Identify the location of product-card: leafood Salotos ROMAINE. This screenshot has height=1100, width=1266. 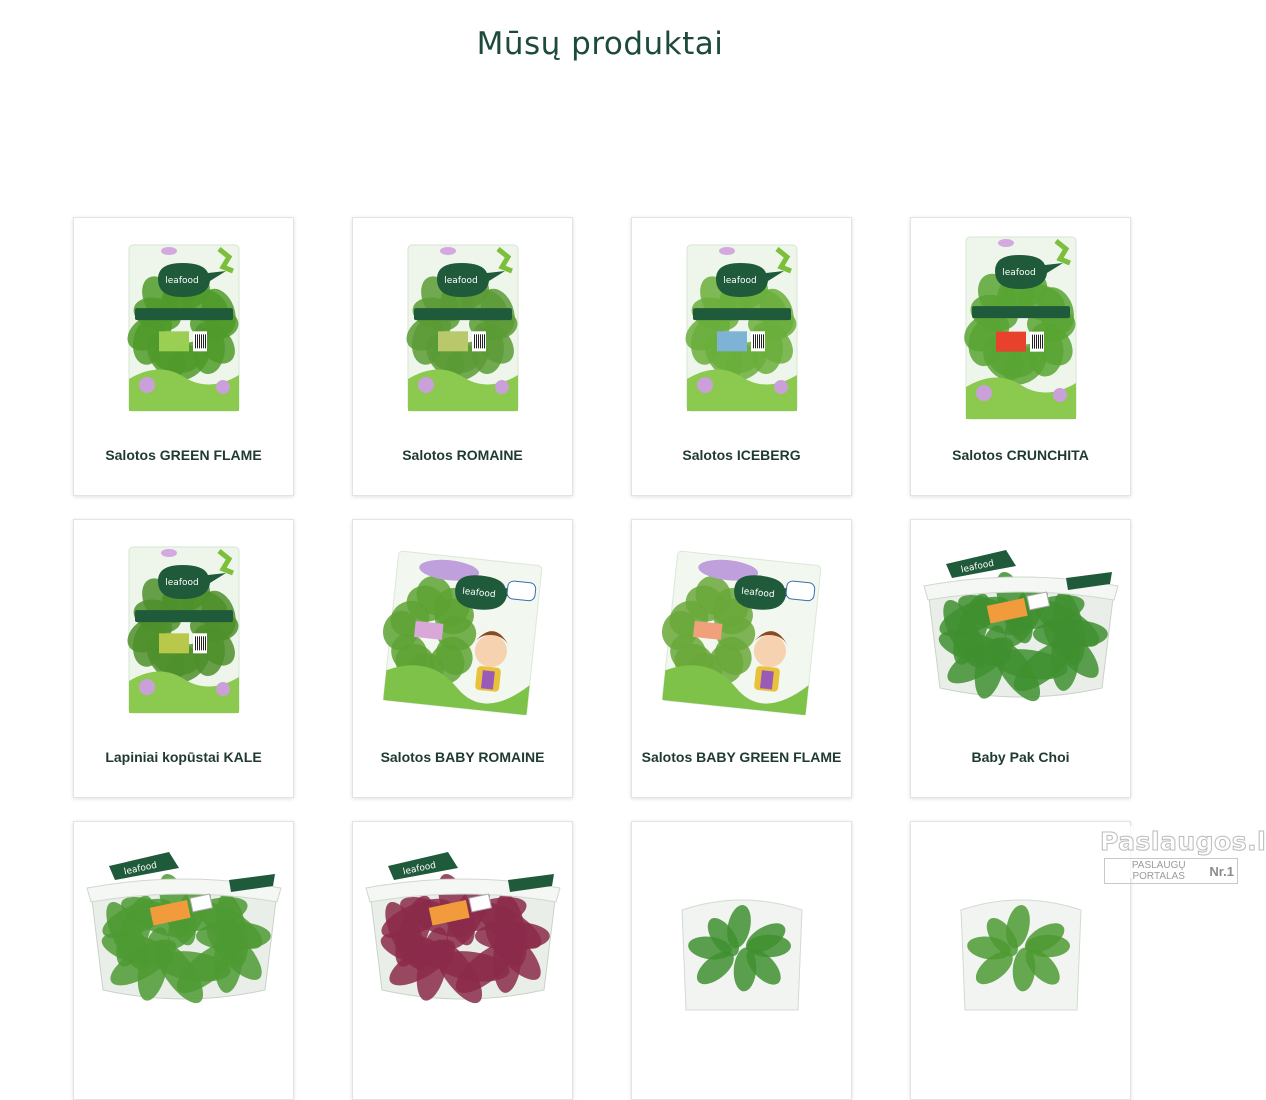
(462, 356).